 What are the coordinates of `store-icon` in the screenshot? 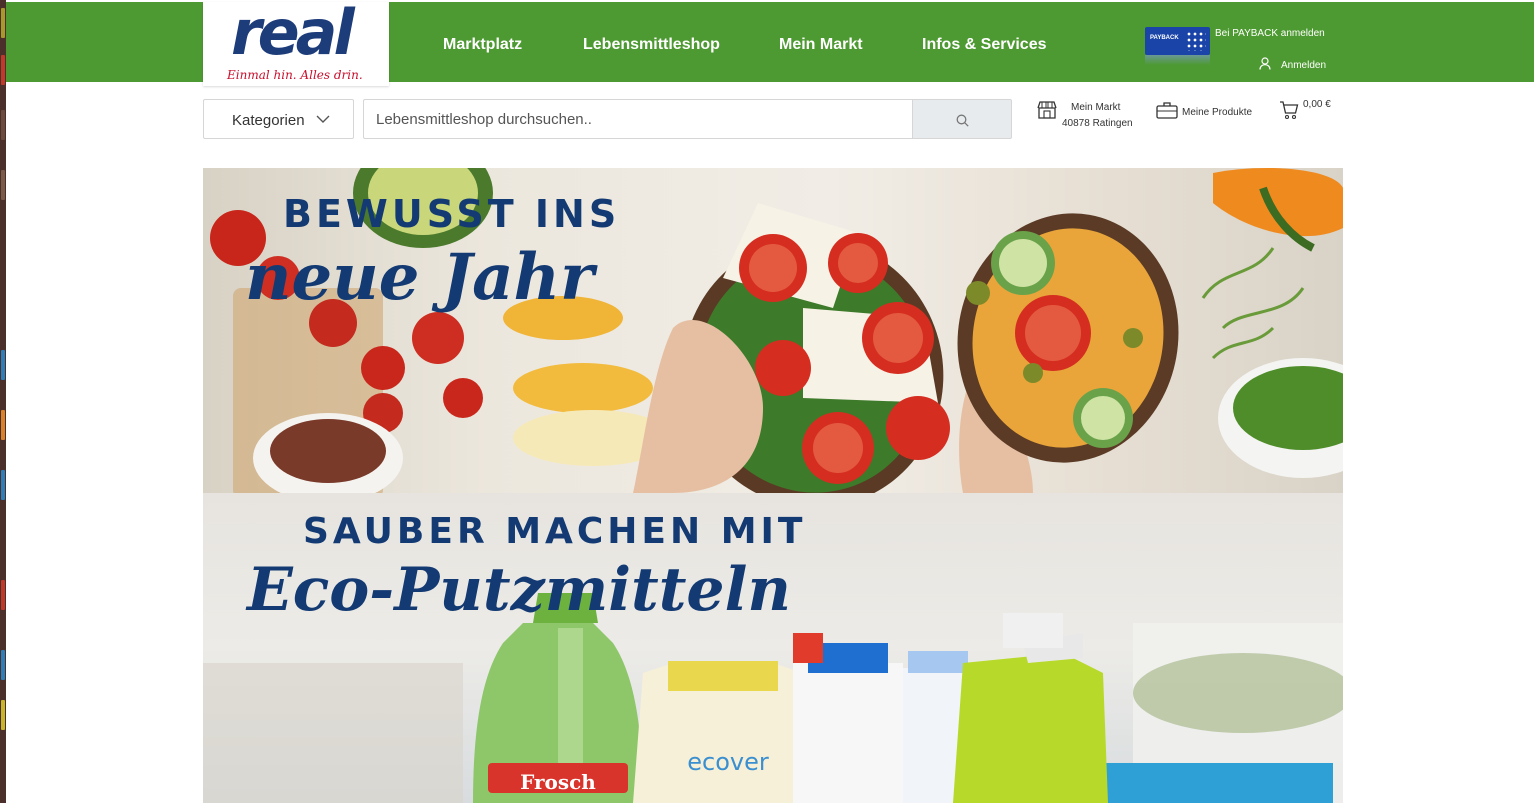 It's located at (1047, 112).